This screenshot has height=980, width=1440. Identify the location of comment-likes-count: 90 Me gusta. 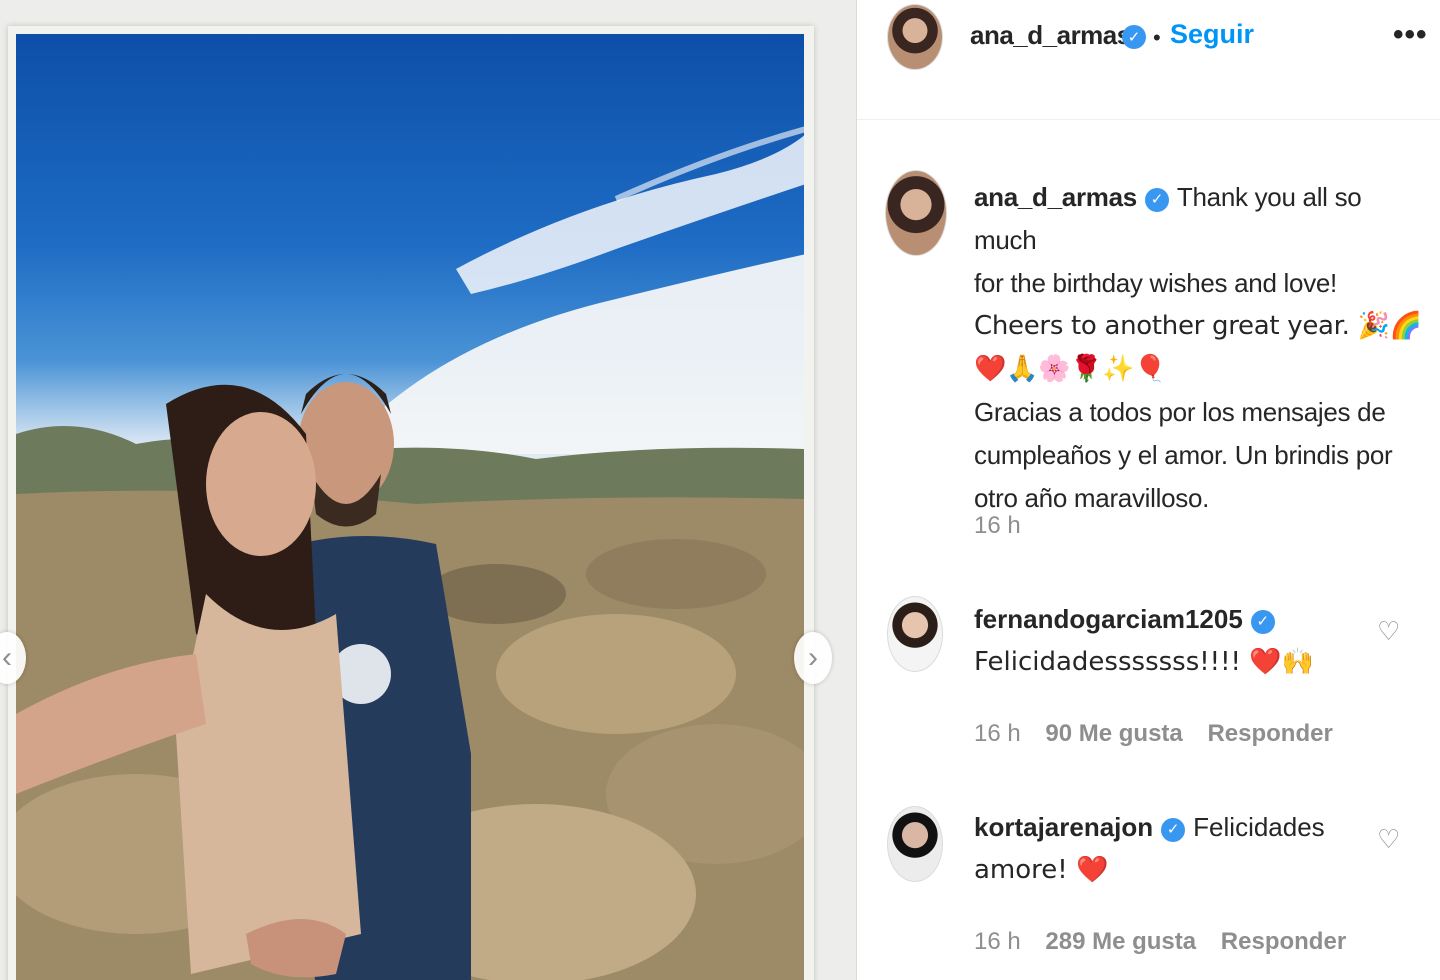
(1113, 733).